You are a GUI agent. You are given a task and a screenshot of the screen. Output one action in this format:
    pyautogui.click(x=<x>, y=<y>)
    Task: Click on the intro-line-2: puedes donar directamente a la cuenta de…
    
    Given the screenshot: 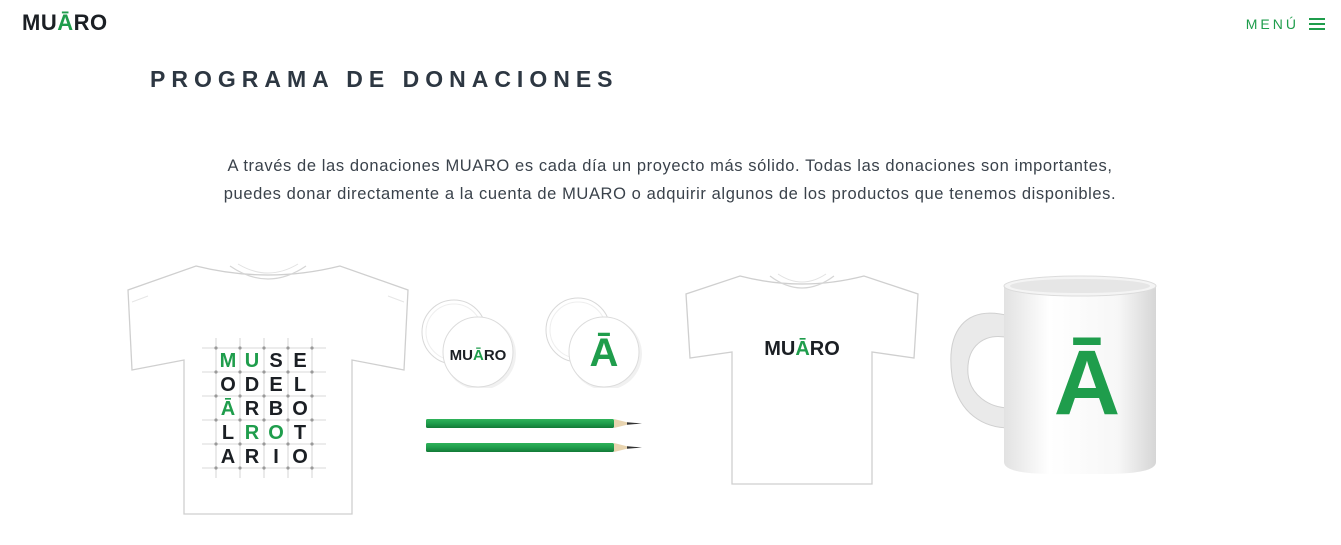 What is the action you would take?
    pyautogui.click(x=670, y=194)
    